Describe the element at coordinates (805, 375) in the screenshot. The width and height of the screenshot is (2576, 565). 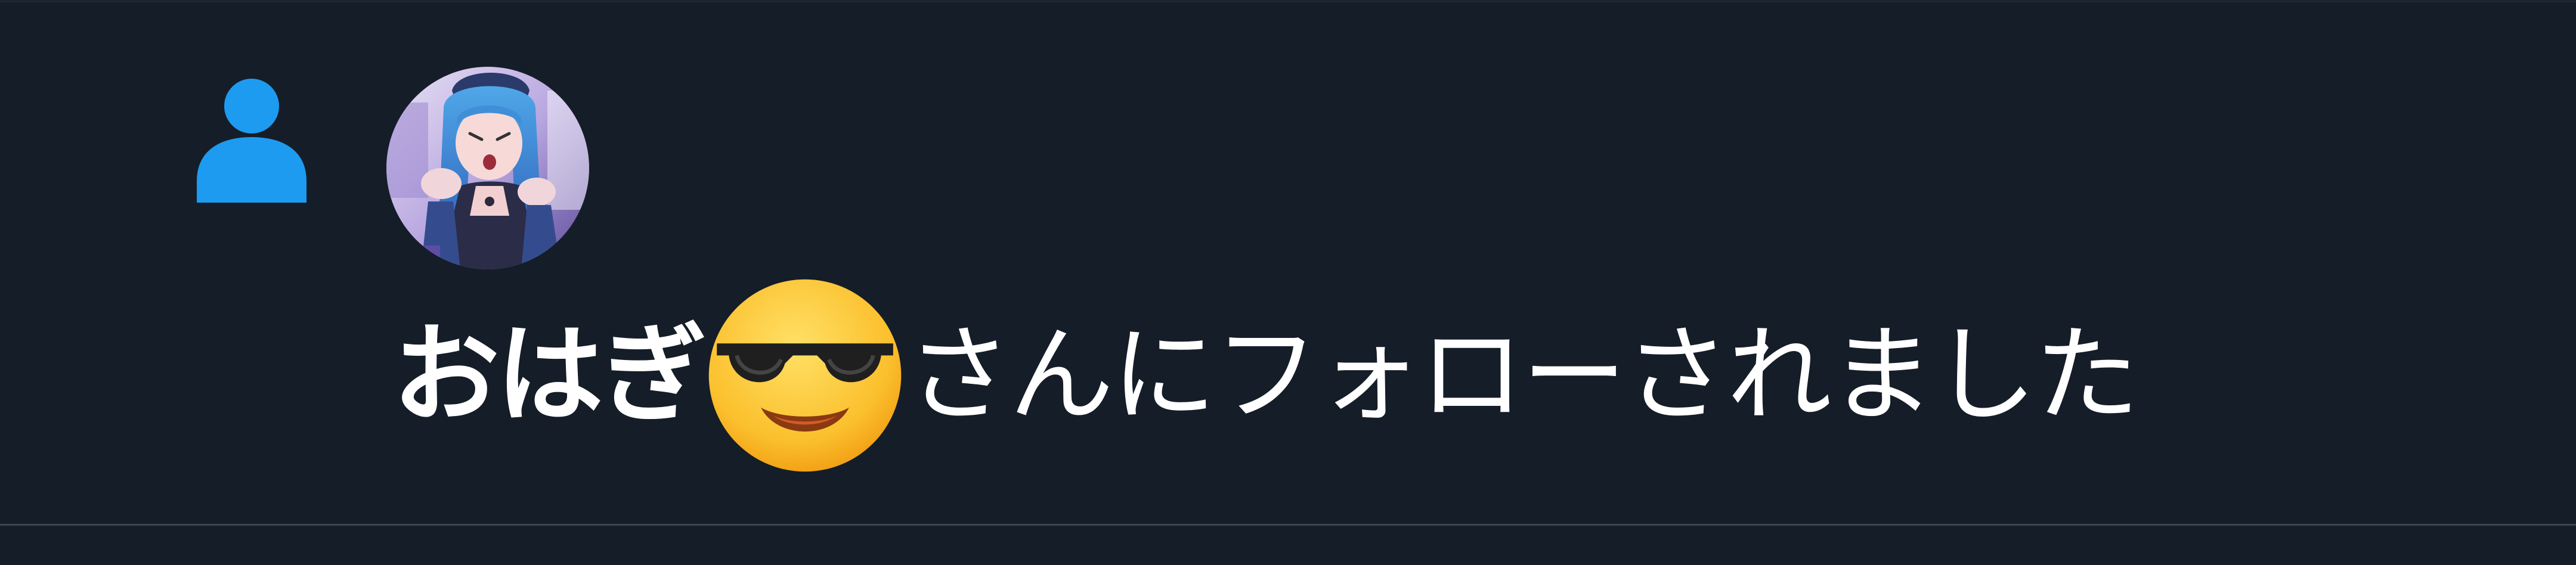
I see `smiling-face-with-sunglasses-emoji` at that location.